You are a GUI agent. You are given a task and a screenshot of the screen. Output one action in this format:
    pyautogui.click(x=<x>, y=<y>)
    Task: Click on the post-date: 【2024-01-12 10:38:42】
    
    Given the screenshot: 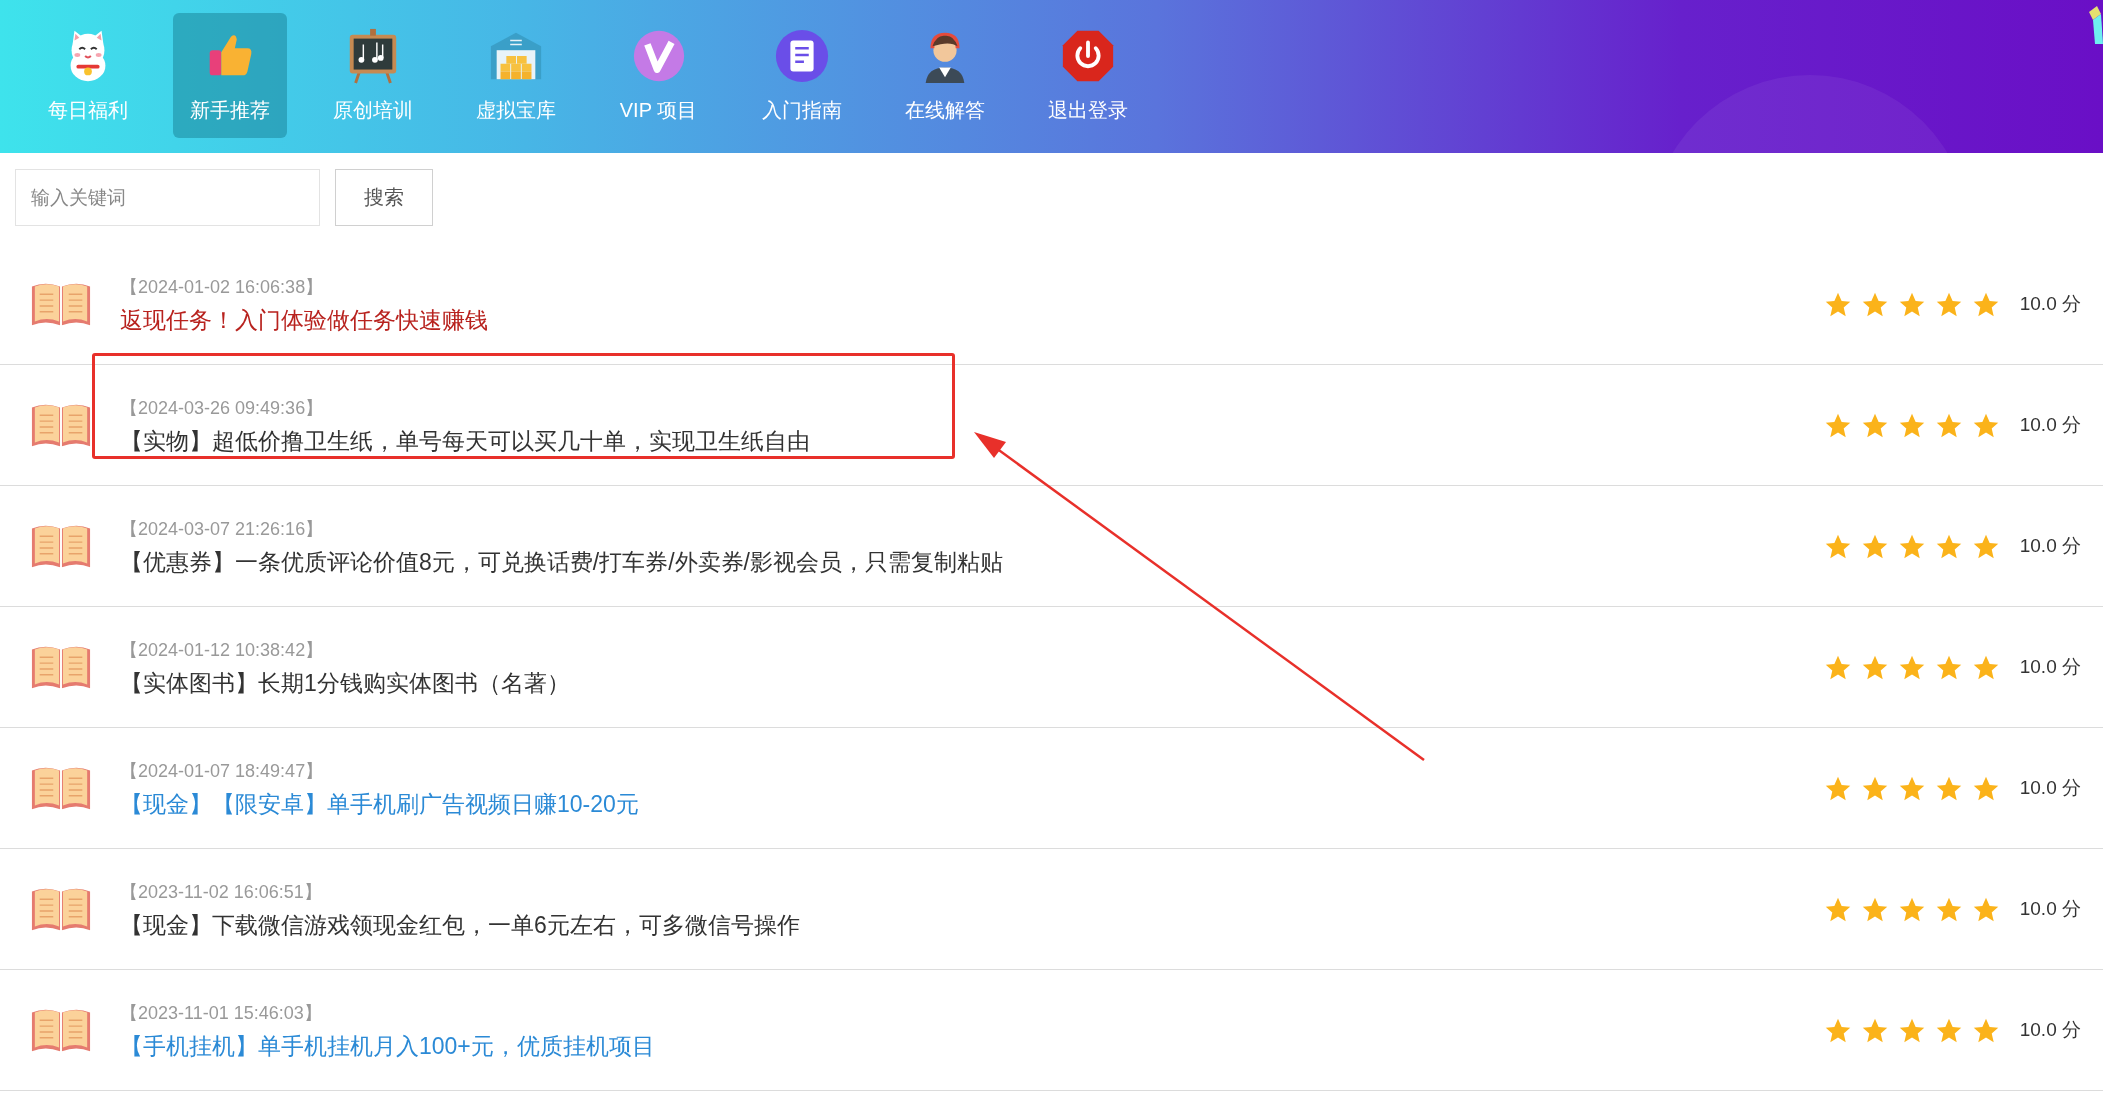 What is the action you would take?
    pyautogui.click(x=222, y=650)
    